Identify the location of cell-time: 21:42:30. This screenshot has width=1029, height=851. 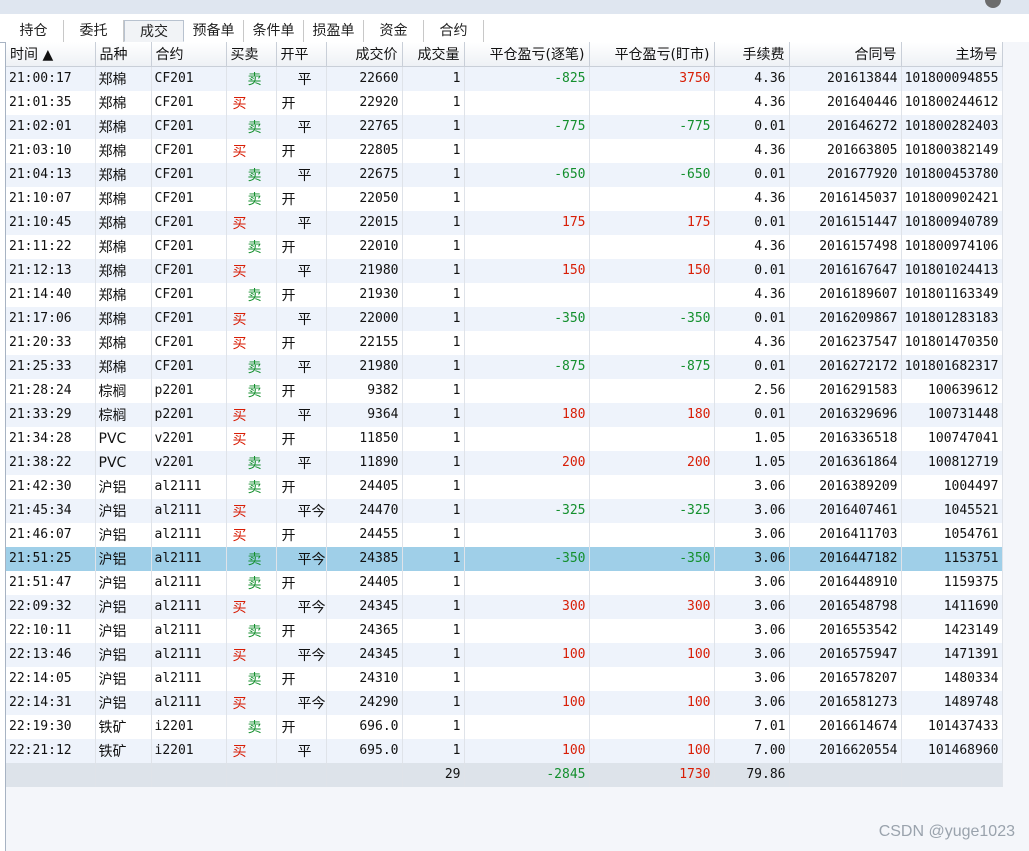
(51, 486).